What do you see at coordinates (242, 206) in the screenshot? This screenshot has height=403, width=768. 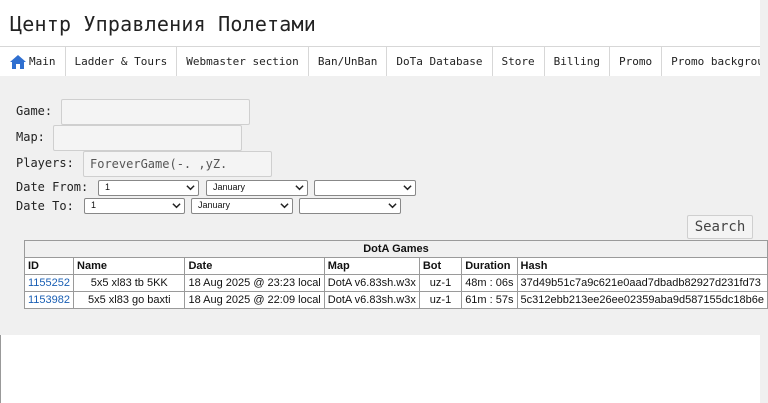 I see `date-to-month-select: January` at bounding box center [242, 206].